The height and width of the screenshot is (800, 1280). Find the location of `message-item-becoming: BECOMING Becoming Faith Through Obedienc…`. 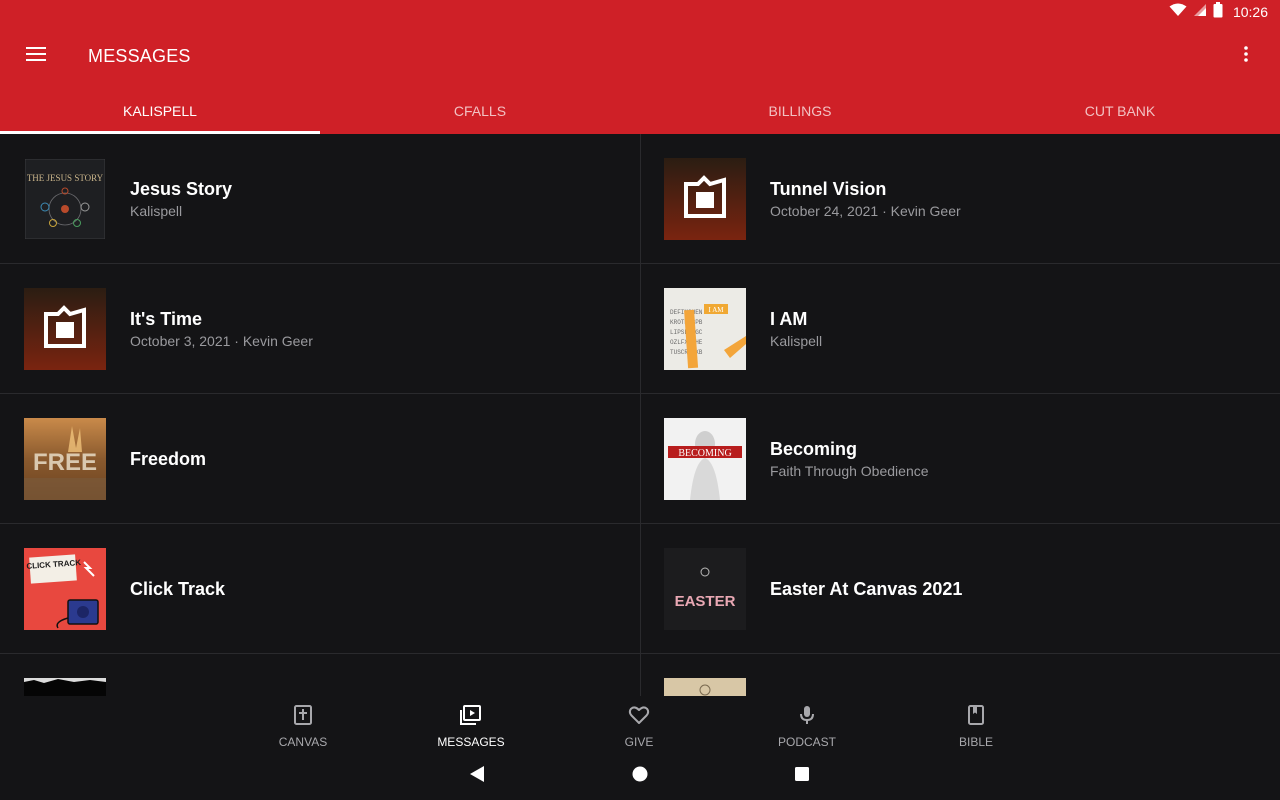

message-item-becoming: BECOMING Becoming Faith Through Obedienc… is located at coordinates (960, 459).